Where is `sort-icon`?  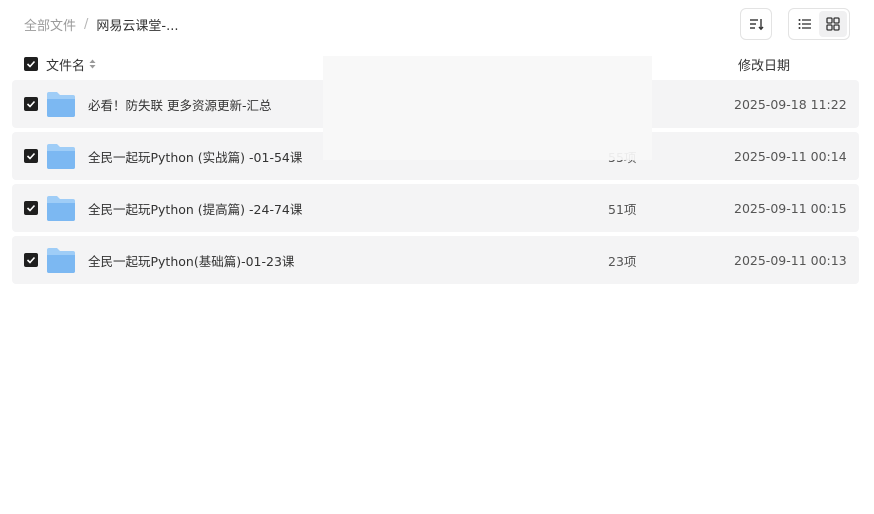
sort-icon is located at coordinates (757, 25).